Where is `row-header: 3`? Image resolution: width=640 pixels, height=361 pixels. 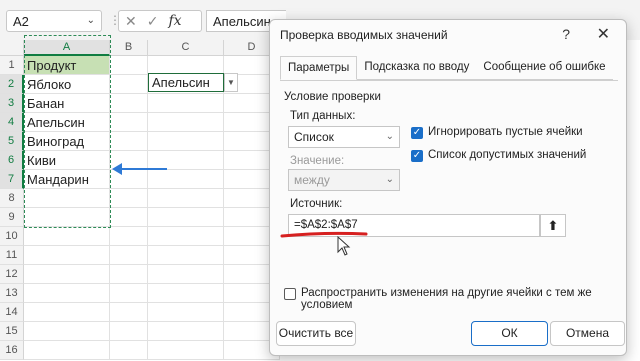 row-header: 3 is located at coordinates (12, 103).